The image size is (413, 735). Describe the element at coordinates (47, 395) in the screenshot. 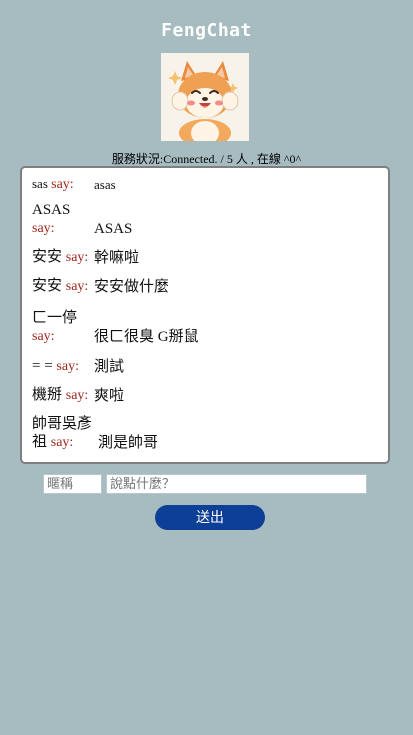

I see `message-sender: 機掰` at that location.